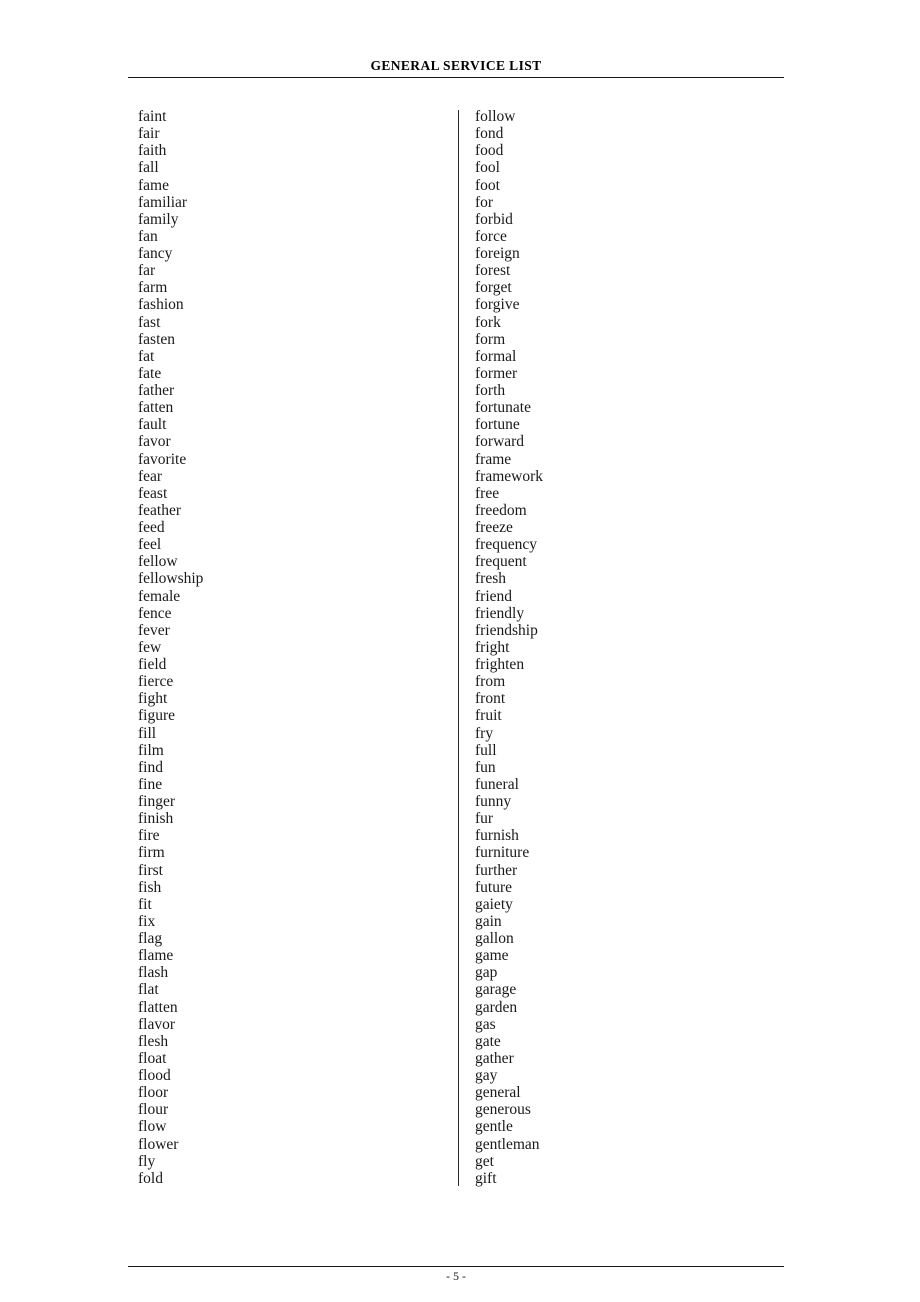 Image resolution: width=920 pixels, height=1302 pixels. I want to click on word-entry: family, so click(158, 219).